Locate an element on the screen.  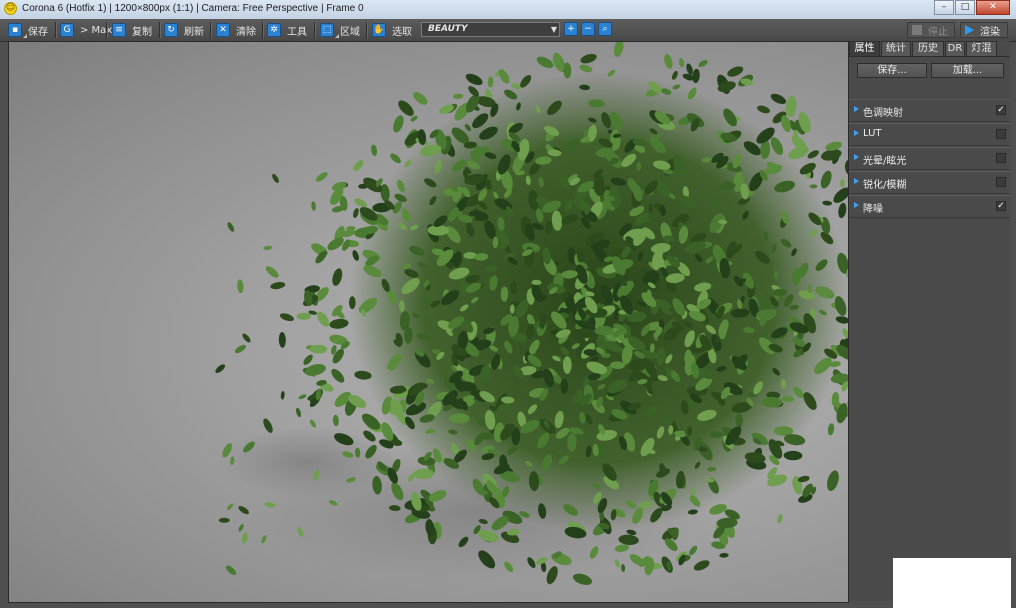
section-label: 光晕/眩光 is located at coordinates (885, 161).